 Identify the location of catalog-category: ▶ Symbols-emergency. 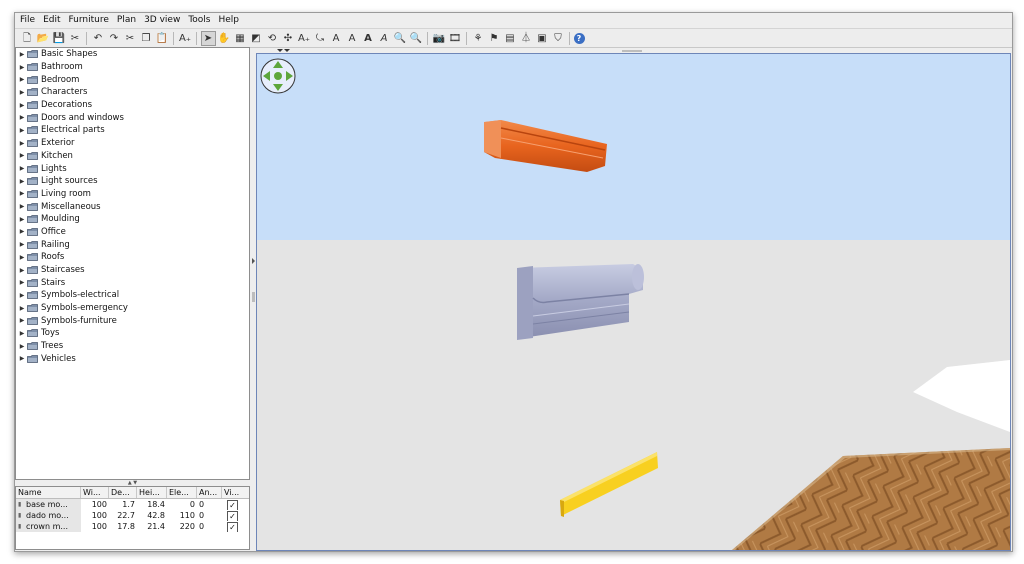
(132, 308).